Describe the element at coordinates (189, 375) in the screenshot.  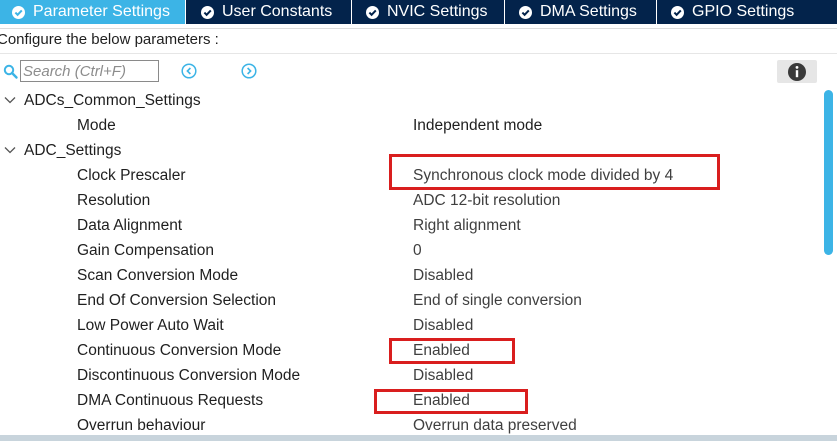
I see `param-name: Discontinuous Conversion Mode` at that location.